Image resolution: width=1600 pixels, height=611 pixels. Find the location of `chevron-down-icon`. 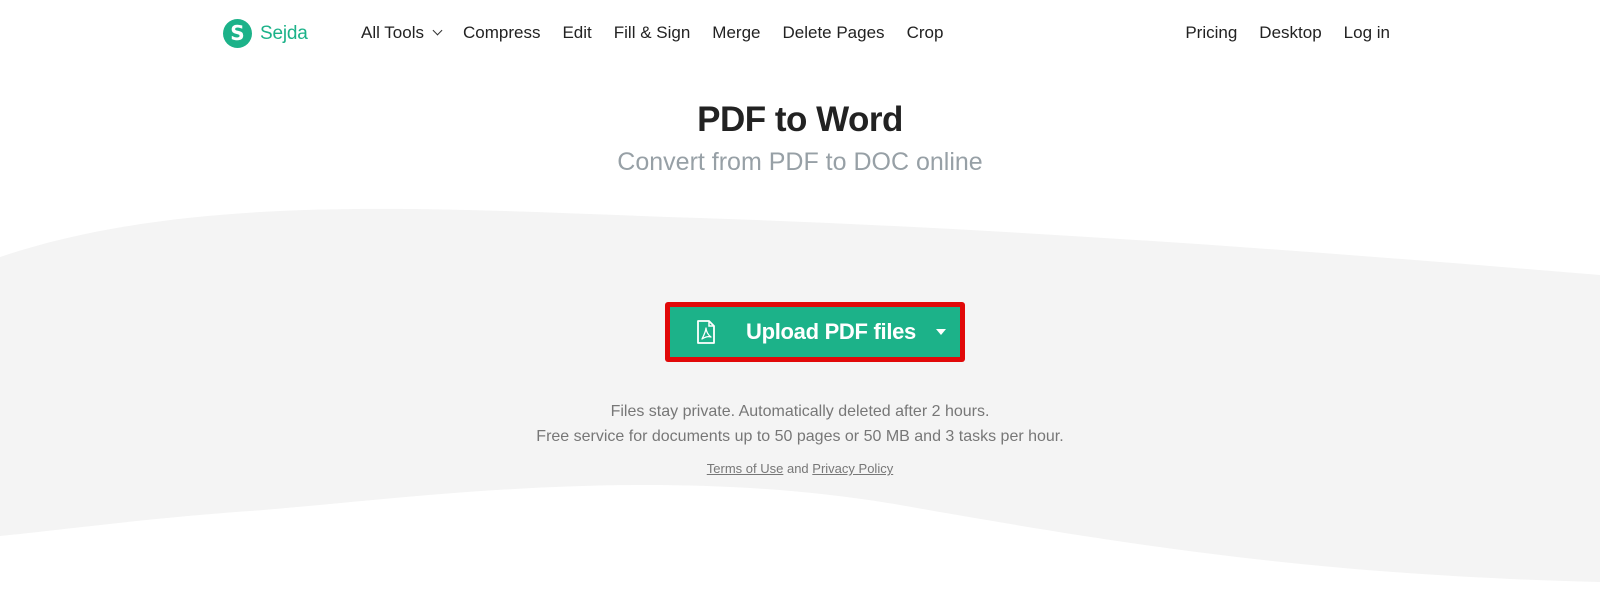

chevron-down-icon is located at coordinates (437, 30).